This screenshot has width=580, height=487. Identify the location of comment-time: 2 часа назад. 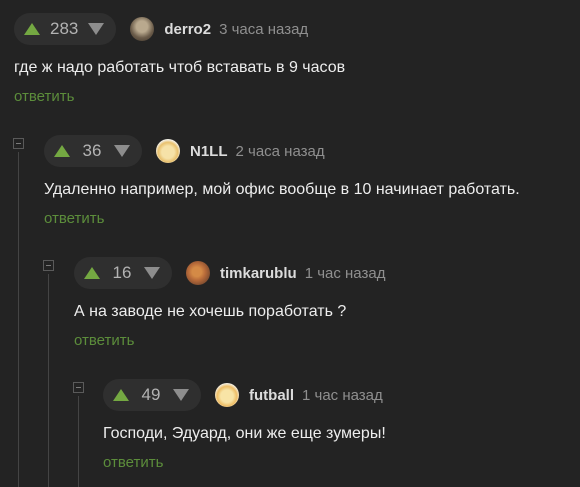
(280, 151).